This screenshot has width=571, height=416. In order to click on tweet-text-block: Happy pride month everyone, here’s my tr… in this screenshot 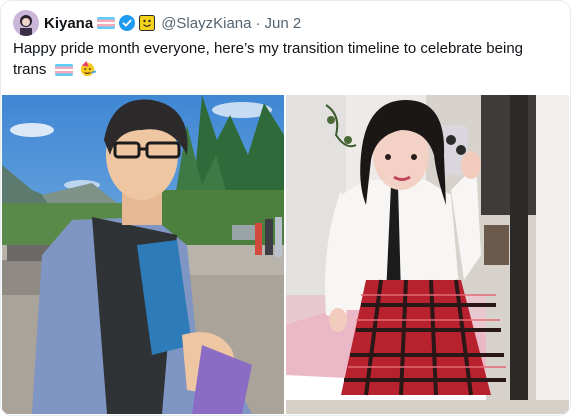, I will do `click(285, 59)`.